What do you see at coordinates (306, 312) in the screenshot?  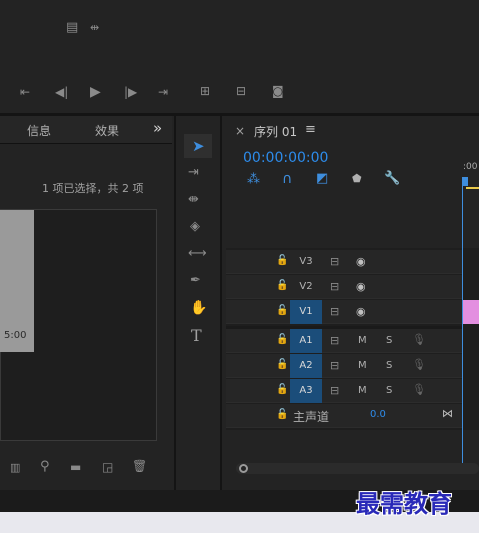 I see `track-label-v1: V1` at bounding box center [306, 312].